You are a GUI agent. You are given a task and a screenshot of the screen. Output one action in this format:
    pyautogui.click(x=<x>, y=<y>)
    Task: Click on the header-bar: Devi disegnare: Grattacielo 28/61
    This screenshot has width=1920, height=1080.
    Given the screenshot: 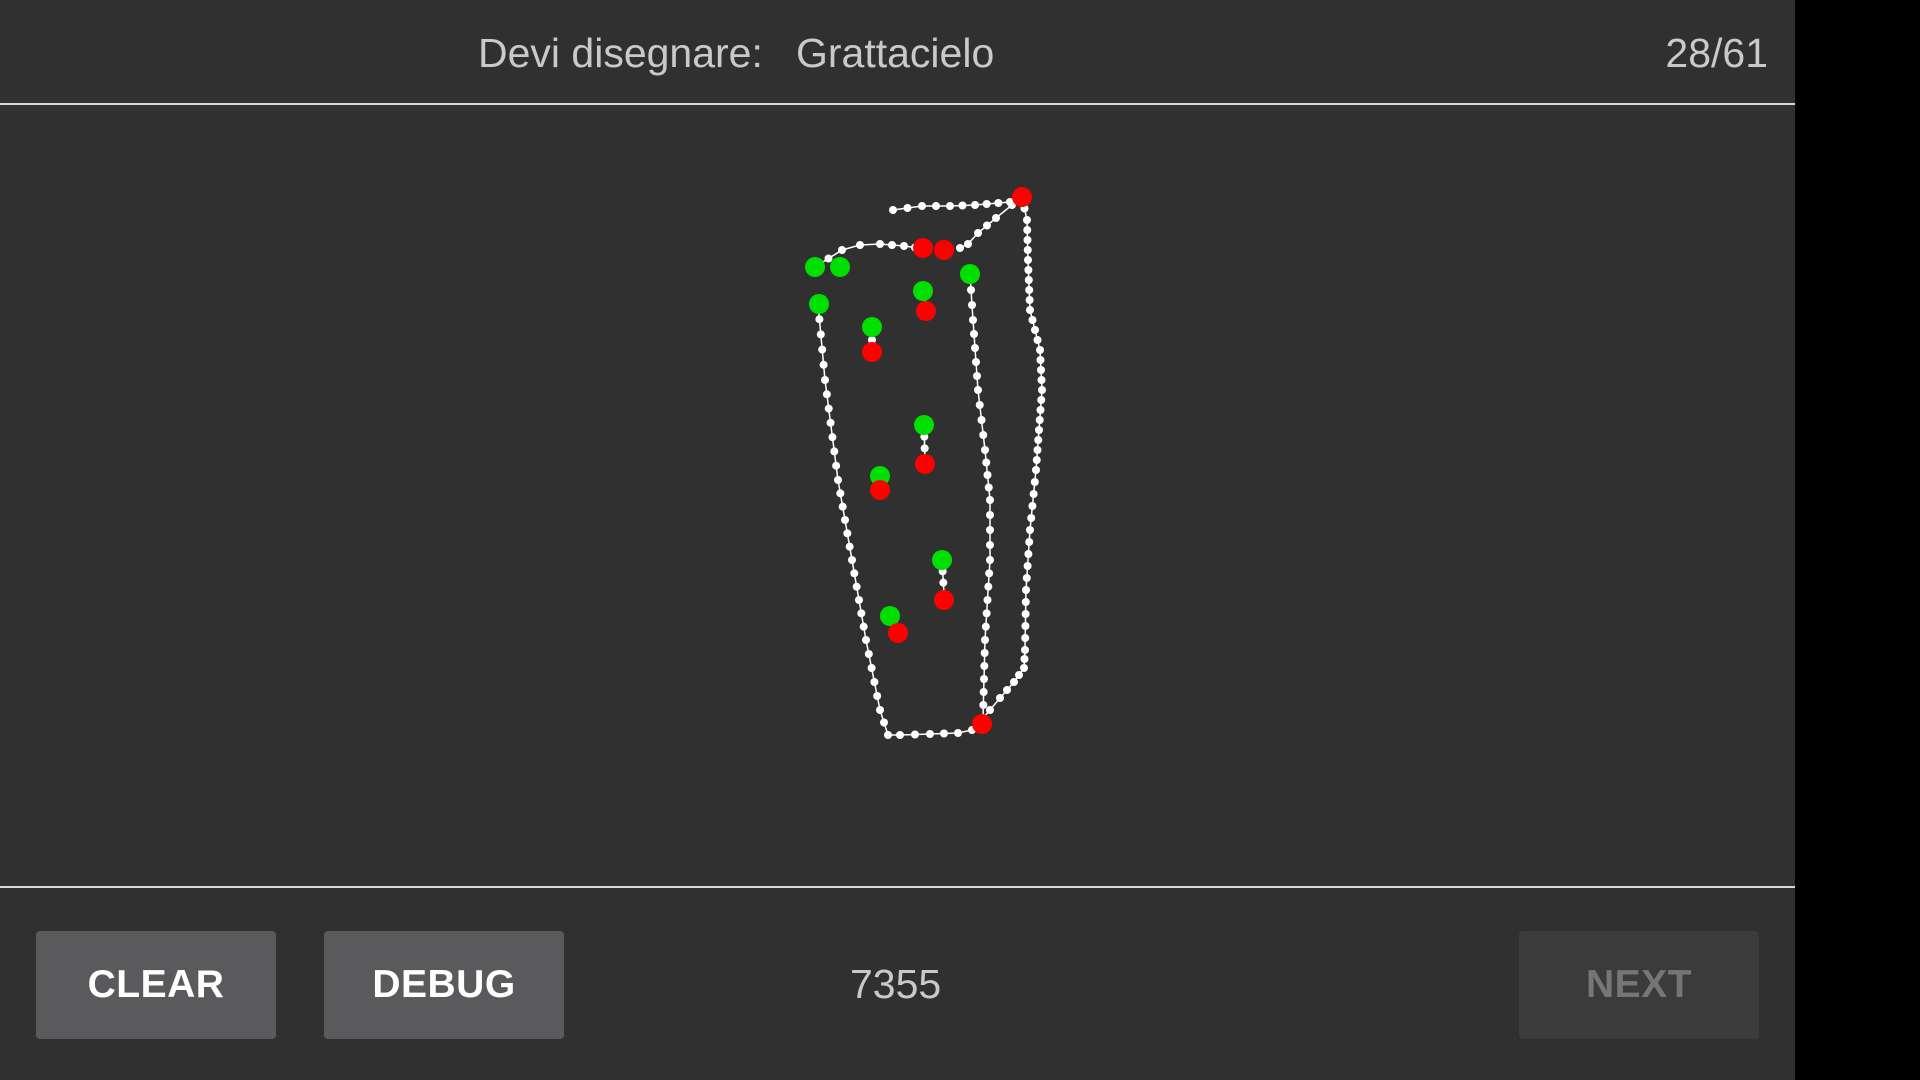 What is the action you would take?
    pyautogui.click(x=897, y=52)
    